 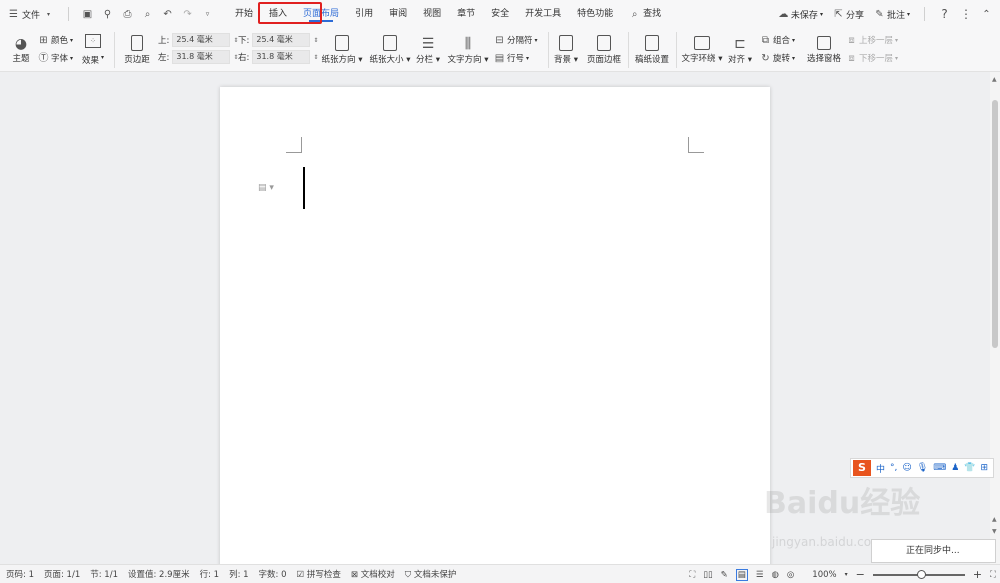 I want to click on status-col: 列: 1, so click(x=238, y=574).